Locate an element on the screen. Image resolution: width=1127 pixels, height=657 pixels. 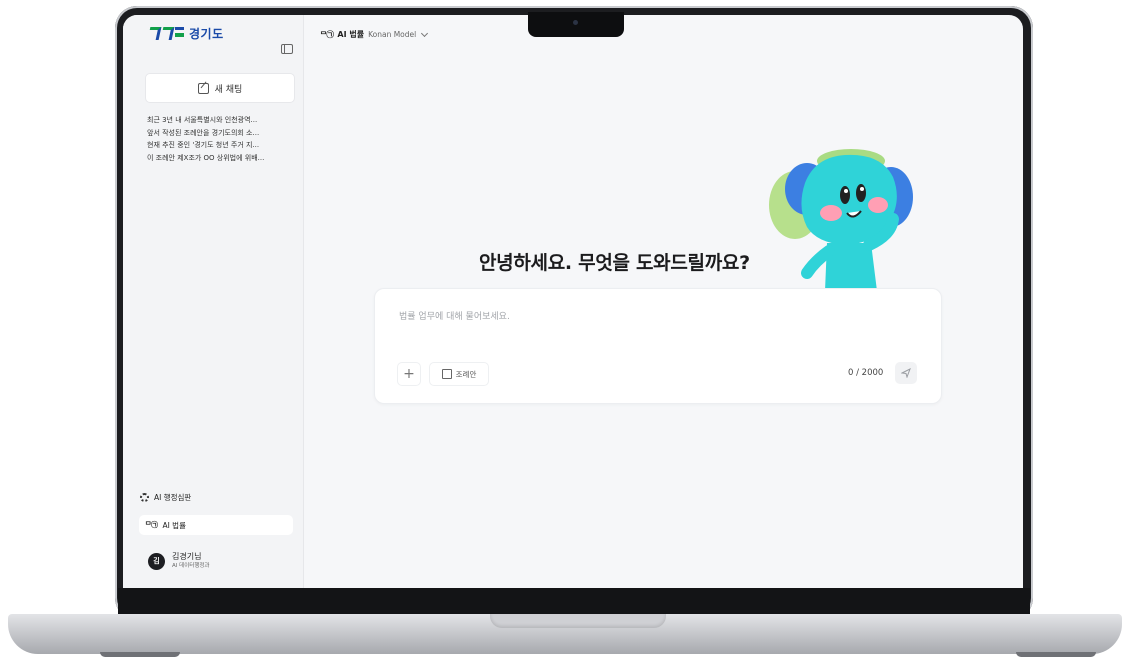
camera-notch is located at coordinates (576, 24).